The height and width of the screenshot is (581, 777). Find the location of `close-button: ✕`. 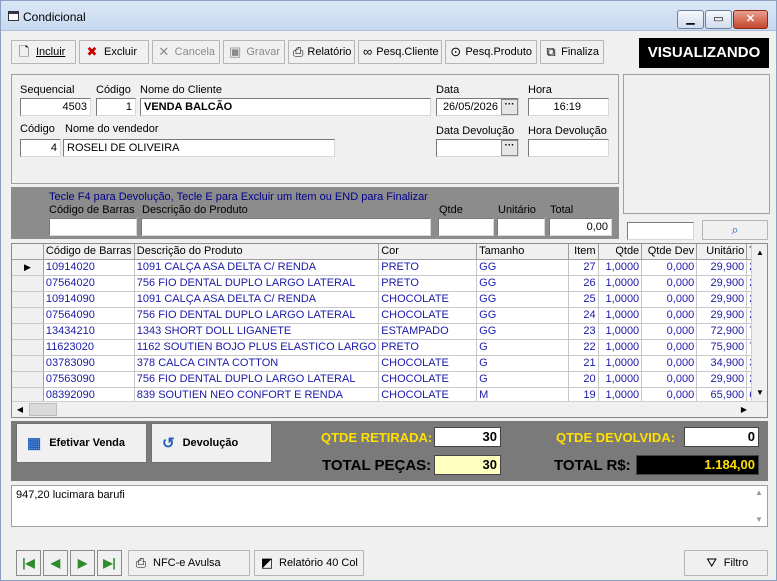

close-button: ✕ is located at coordinates (750, 19).